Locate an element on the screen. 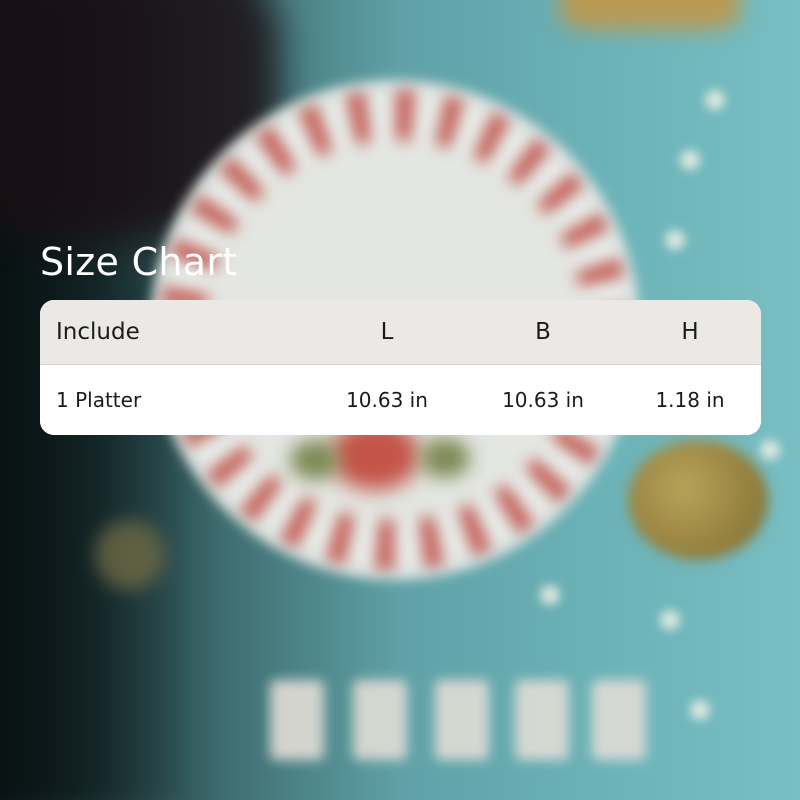  cell-breadth: 10.63 in is located at coordinates (543, 399).